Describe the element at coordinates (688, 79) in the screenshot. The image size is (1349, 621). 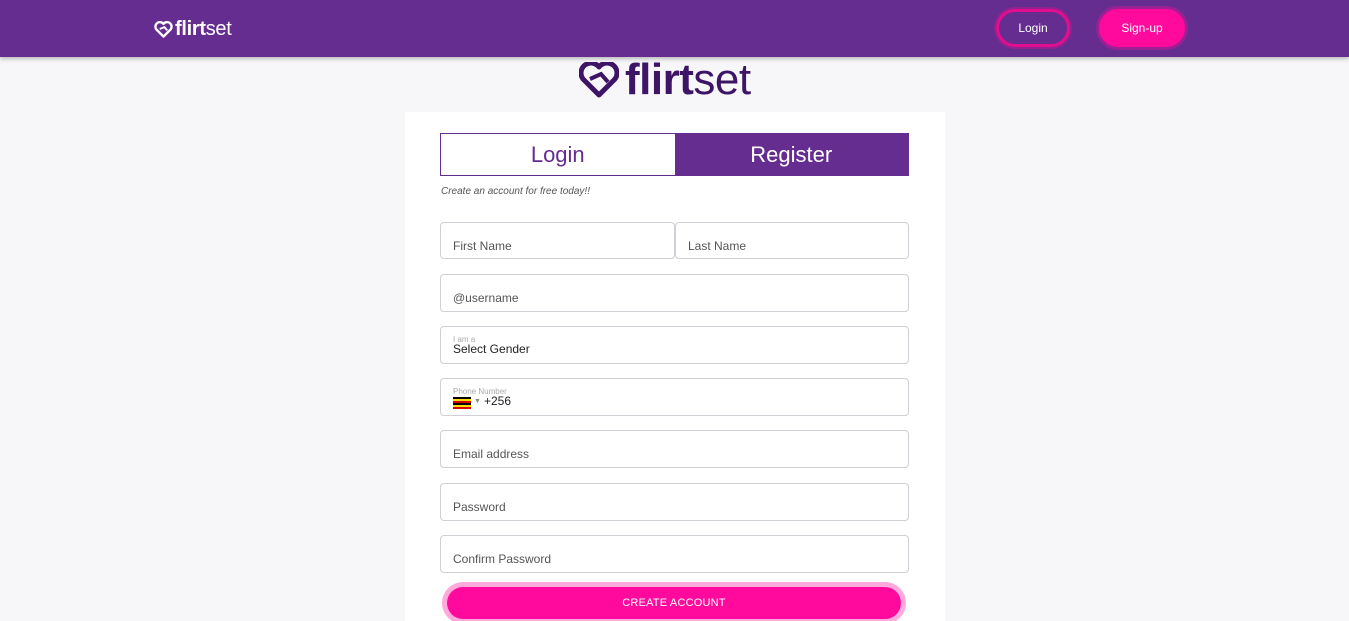
I see `page-logo-text: flirtset` at that location.